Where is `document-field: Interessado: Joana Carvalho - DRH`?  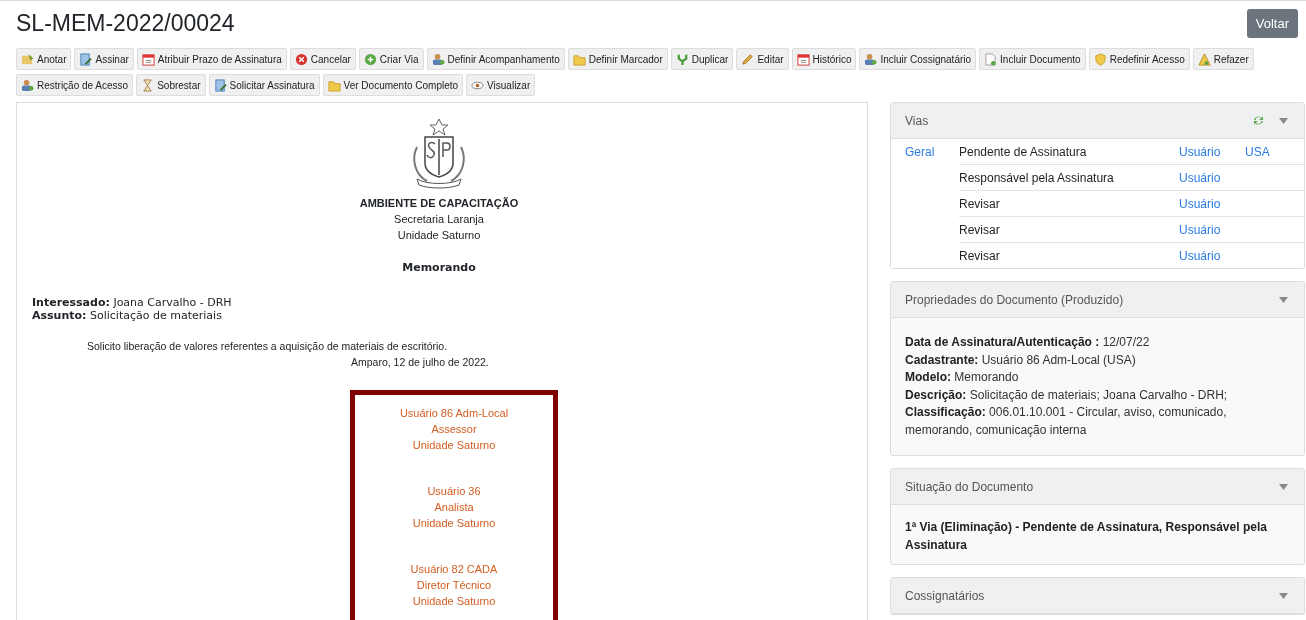 document-field: Interessado: Joana Carvalho - DRH is located at coordinates (449, 302).